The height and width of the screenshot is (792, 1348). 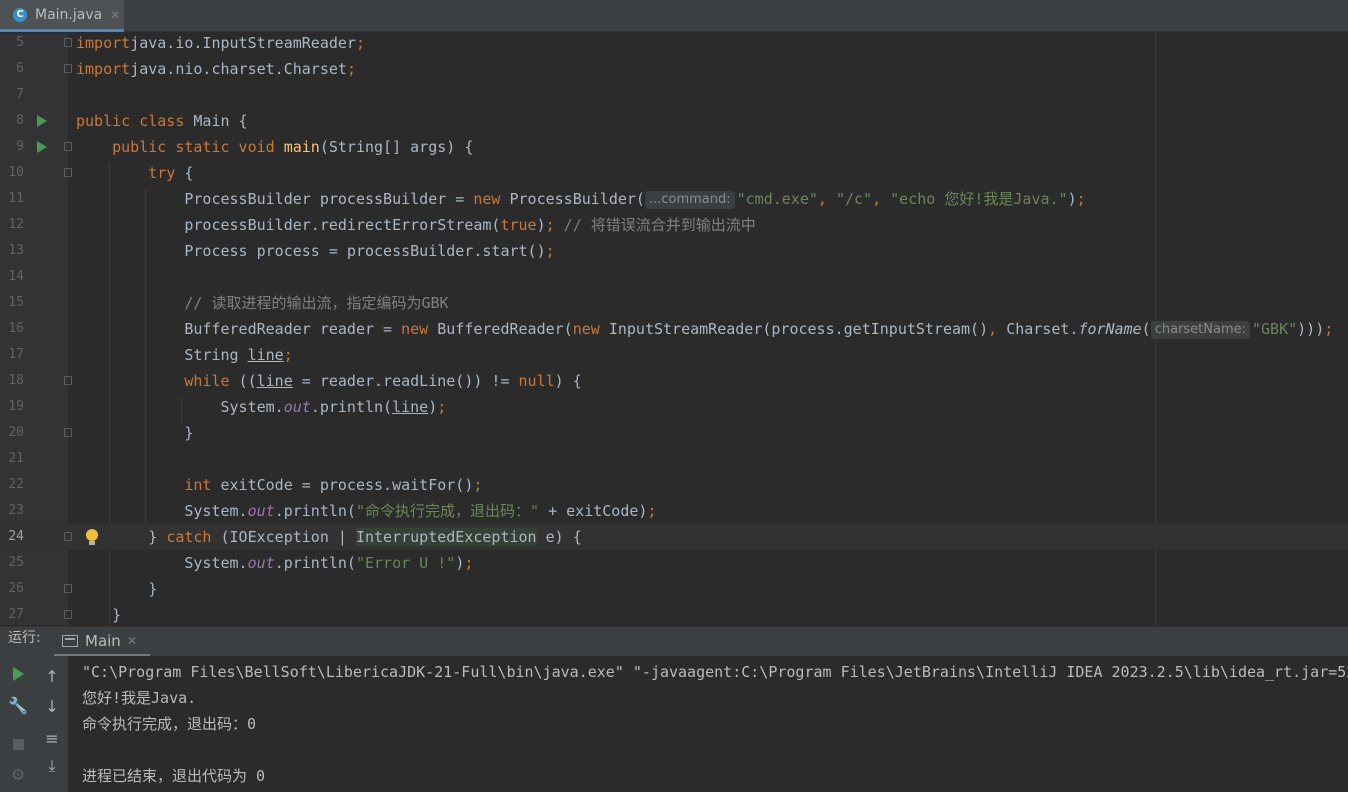 What do you see at coordinates (16, 172) in the screenshot?
I see `line-number: 10` at bounding box center [16, 172].